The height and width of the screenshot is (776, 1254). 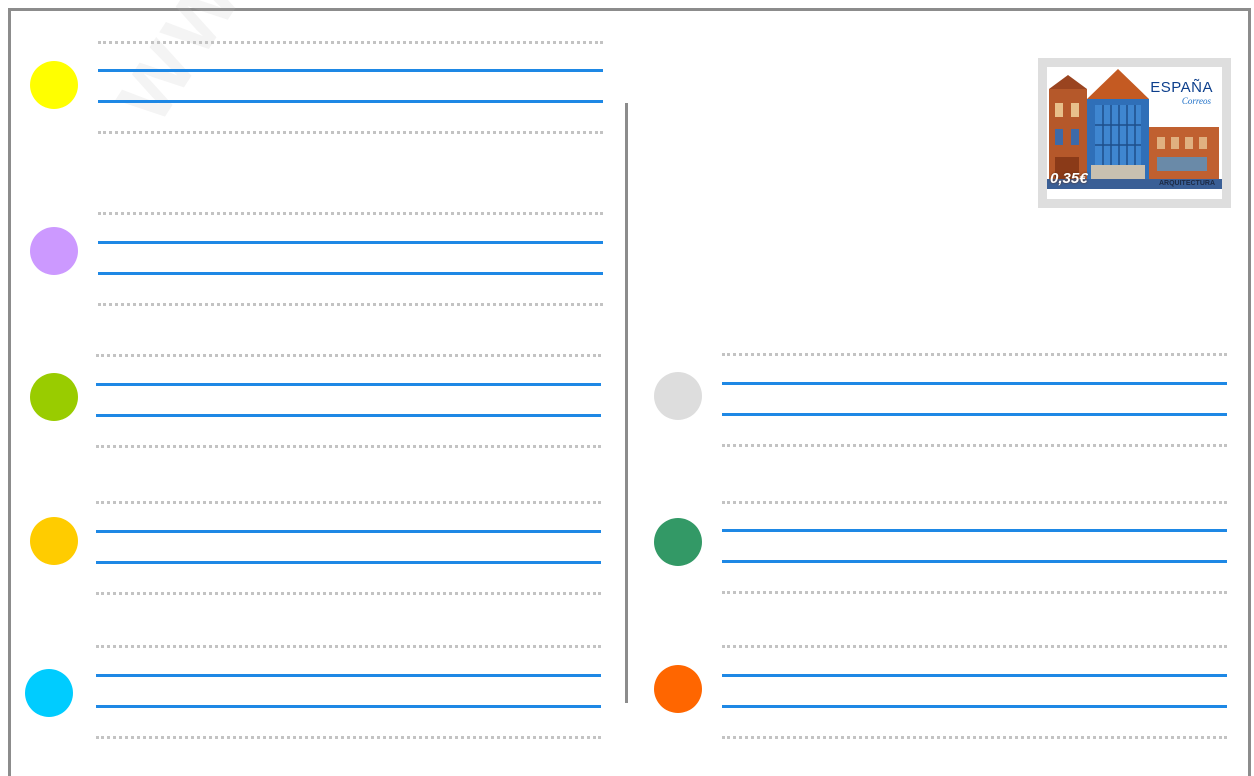 What do you see at coordinates (626, 403) in the screenshot?
I see `postcard-divider` at bounding box center [626, 403].